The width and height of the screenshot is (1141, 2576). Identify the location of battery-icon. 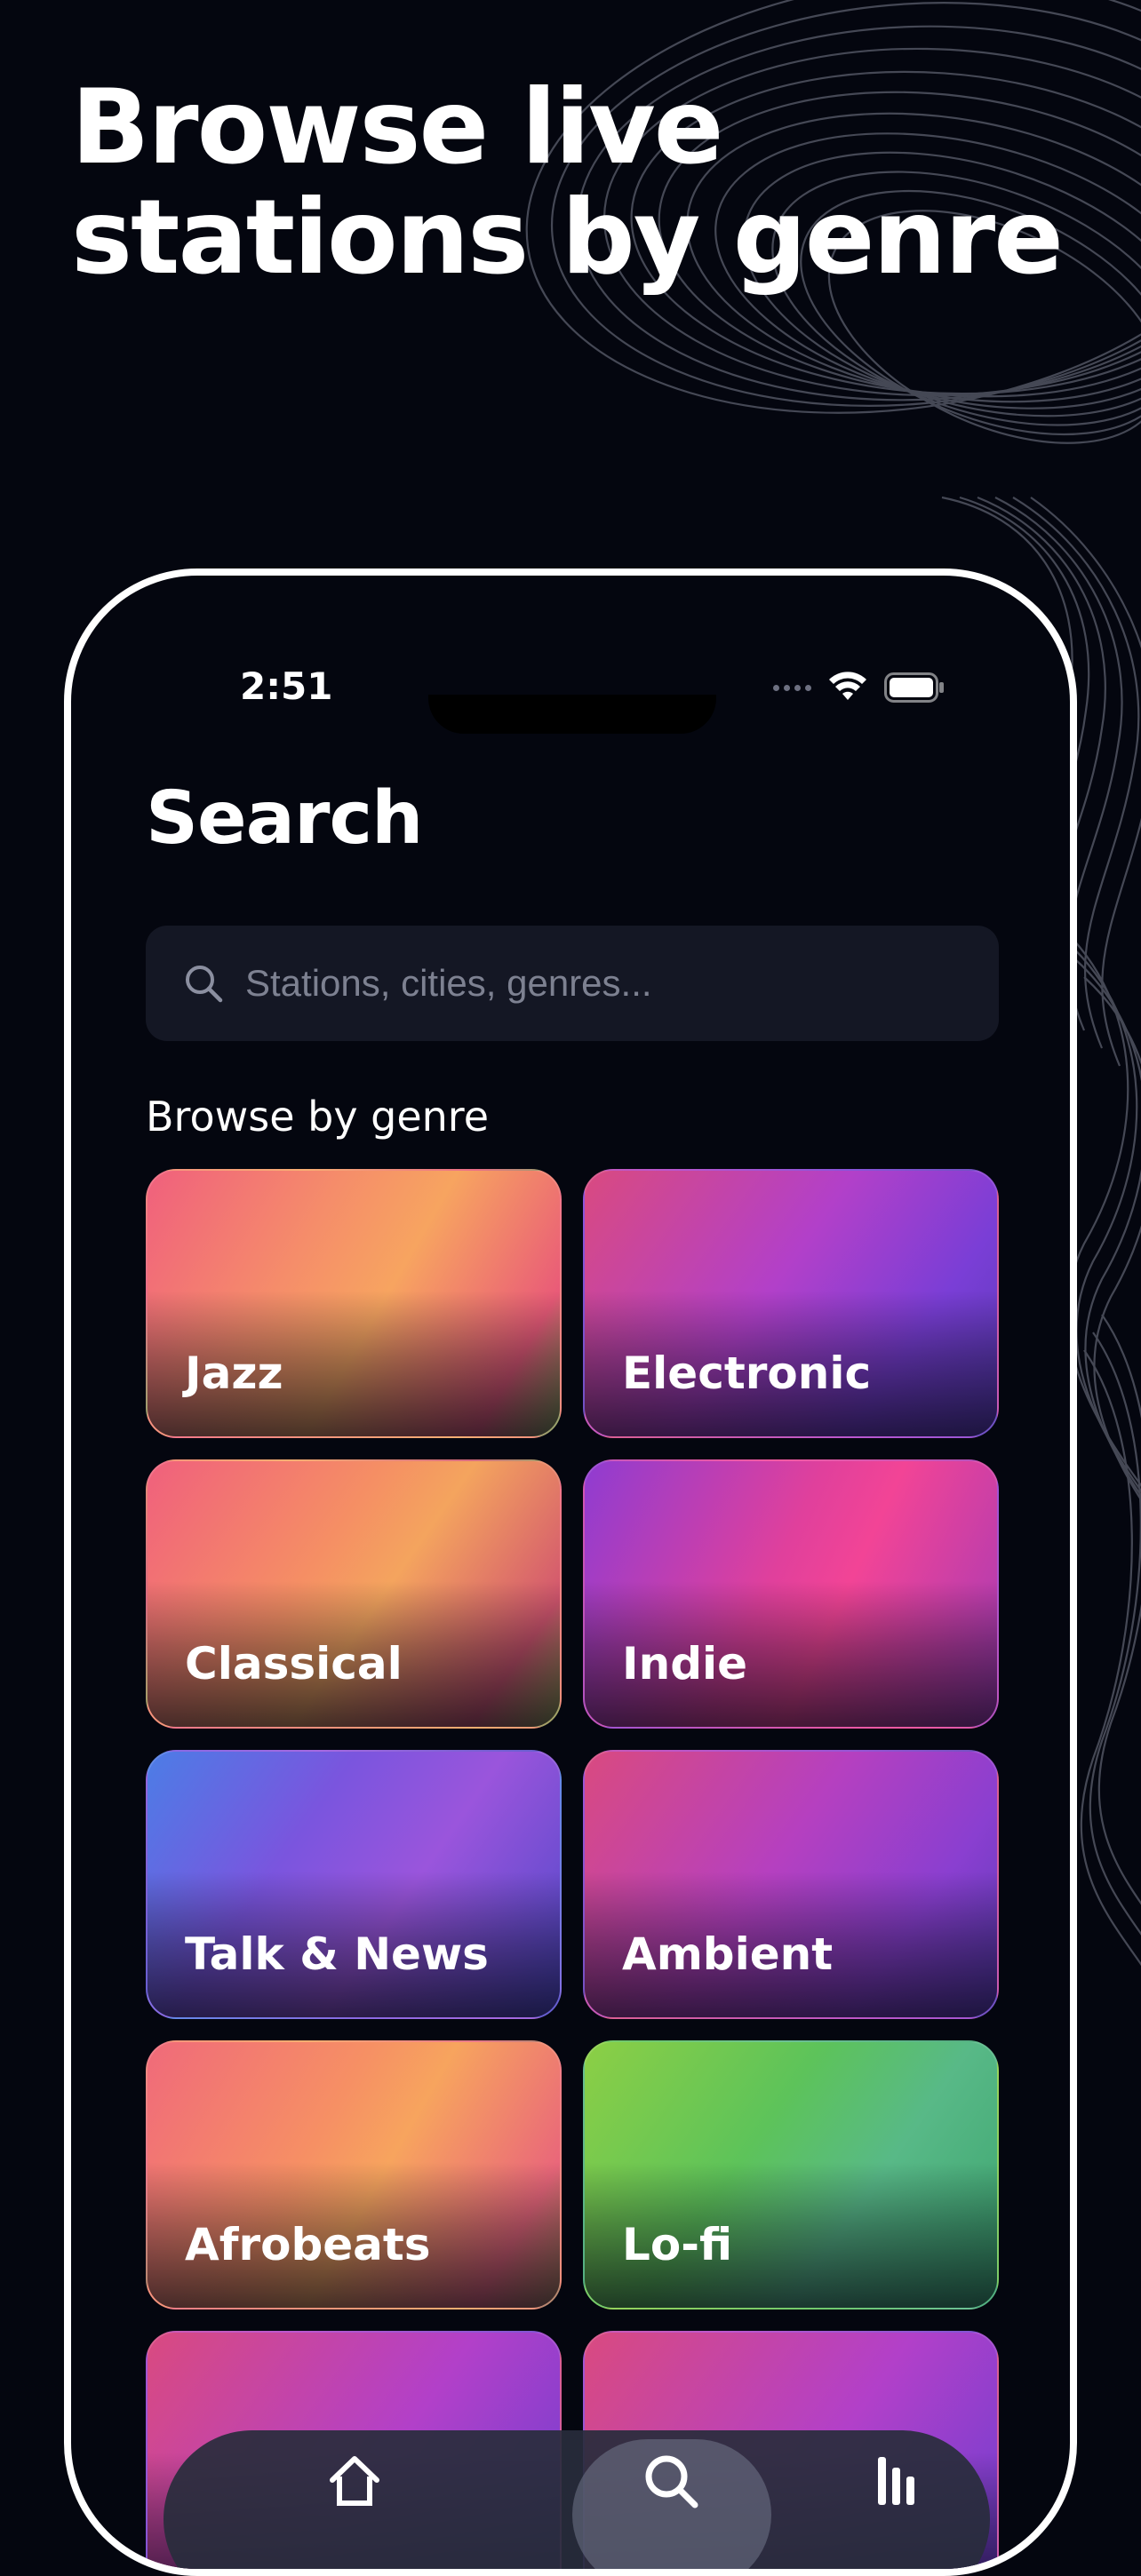
(914, 687).